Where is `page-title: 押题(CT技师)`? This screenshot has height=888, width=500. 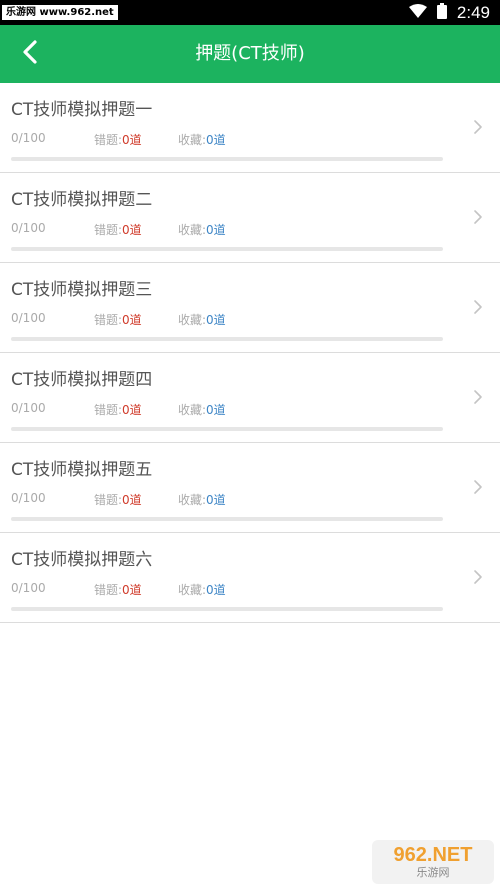 page-title: 押题(CT技师) is located at coordinates (250, 53).